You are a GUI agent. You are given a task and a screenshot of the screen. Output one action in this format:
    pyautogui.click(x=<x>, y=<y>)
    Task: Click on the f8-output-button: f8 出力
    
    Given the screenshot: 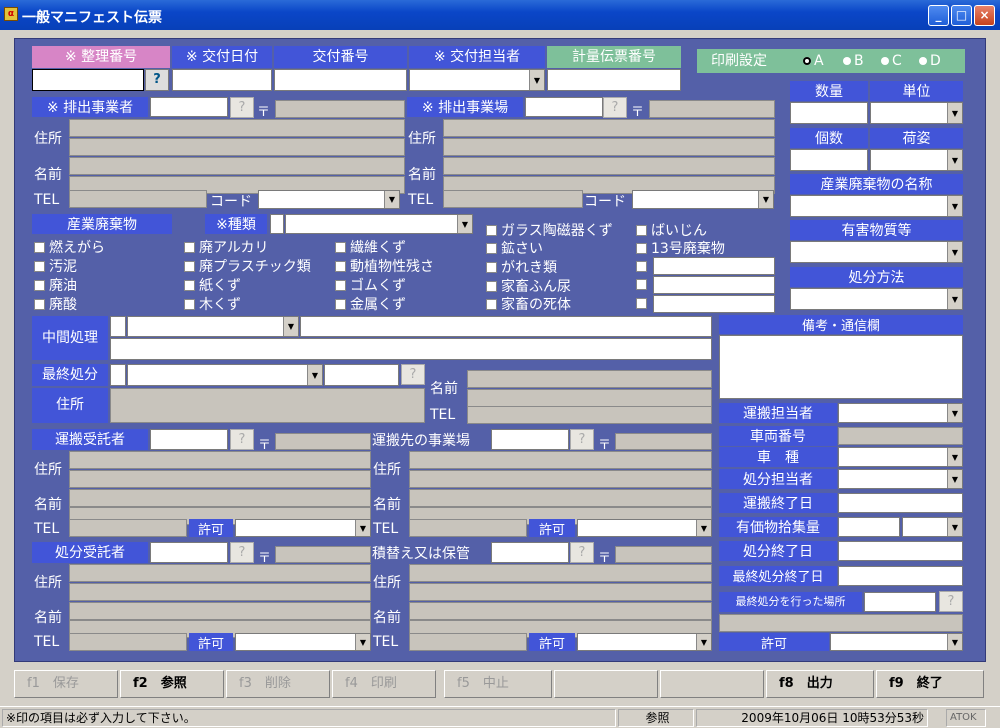 What is the action you would take?
    pyautogui.click(x=820, y=684)
    